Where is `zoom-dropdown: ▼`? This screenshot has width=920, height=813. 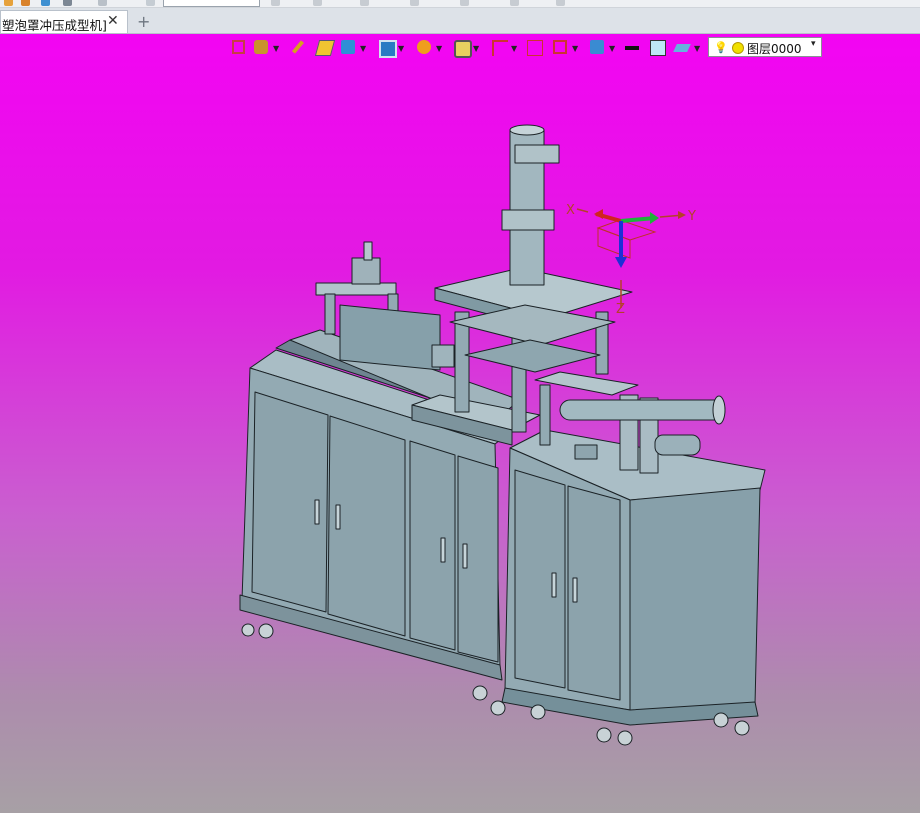 zoom-dropdown: ▼ is located at coordinates (476, 48).